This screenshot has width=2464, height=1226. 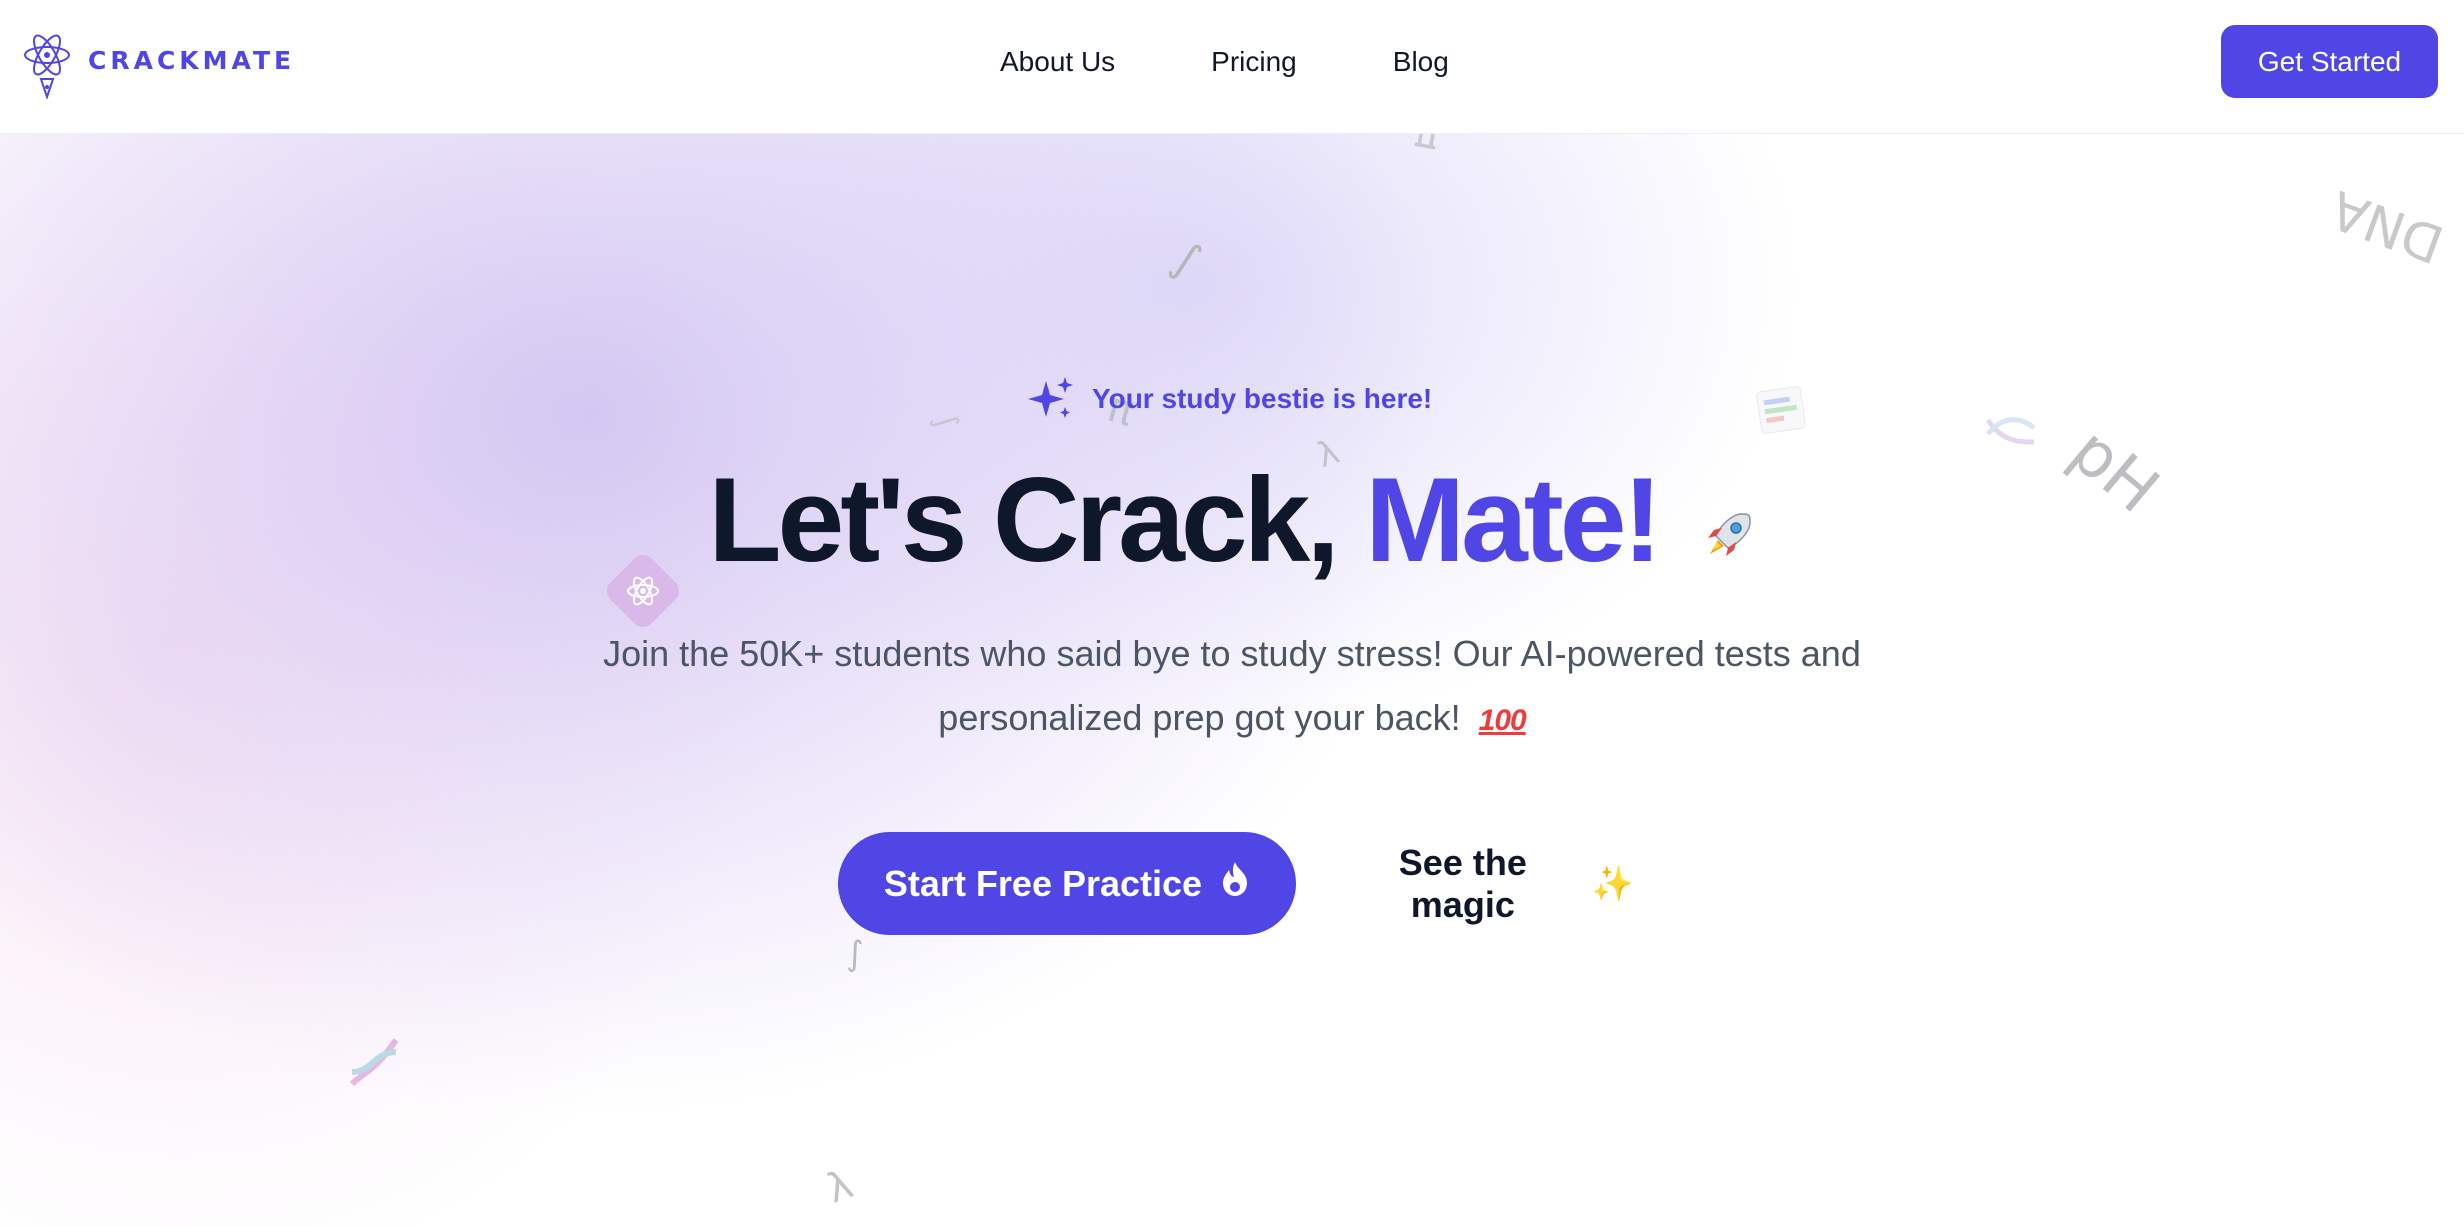 What do you see at coordinates (1612, 883) in the screenshot?
I see `sparkle-icon: ✨` at bounding box center [1612, 883].